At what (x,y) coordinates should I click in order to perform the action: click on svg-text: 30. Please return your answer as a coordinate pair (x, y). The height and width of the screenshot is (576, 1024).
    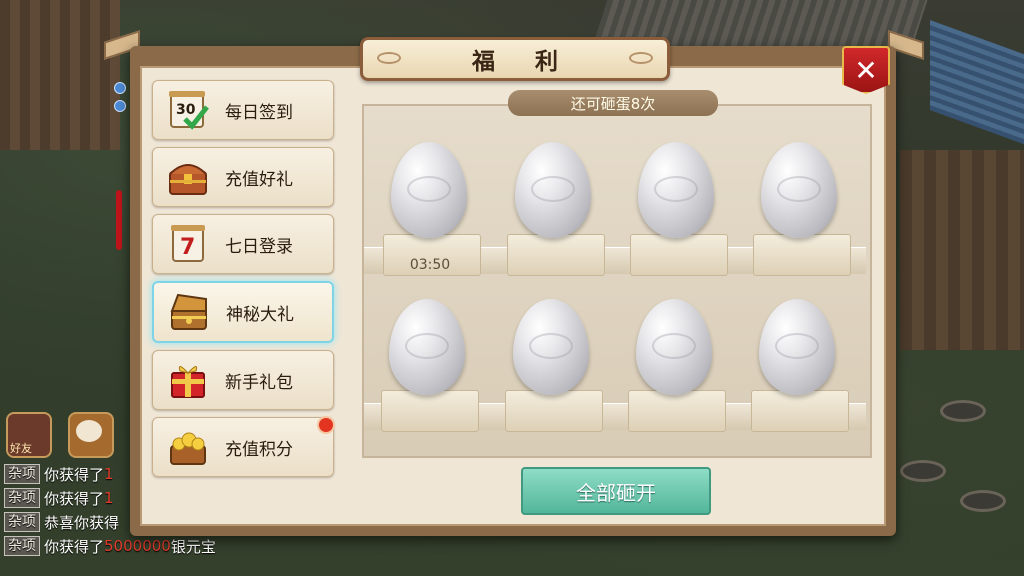
    Looking at the image, I should click on (186, 110).